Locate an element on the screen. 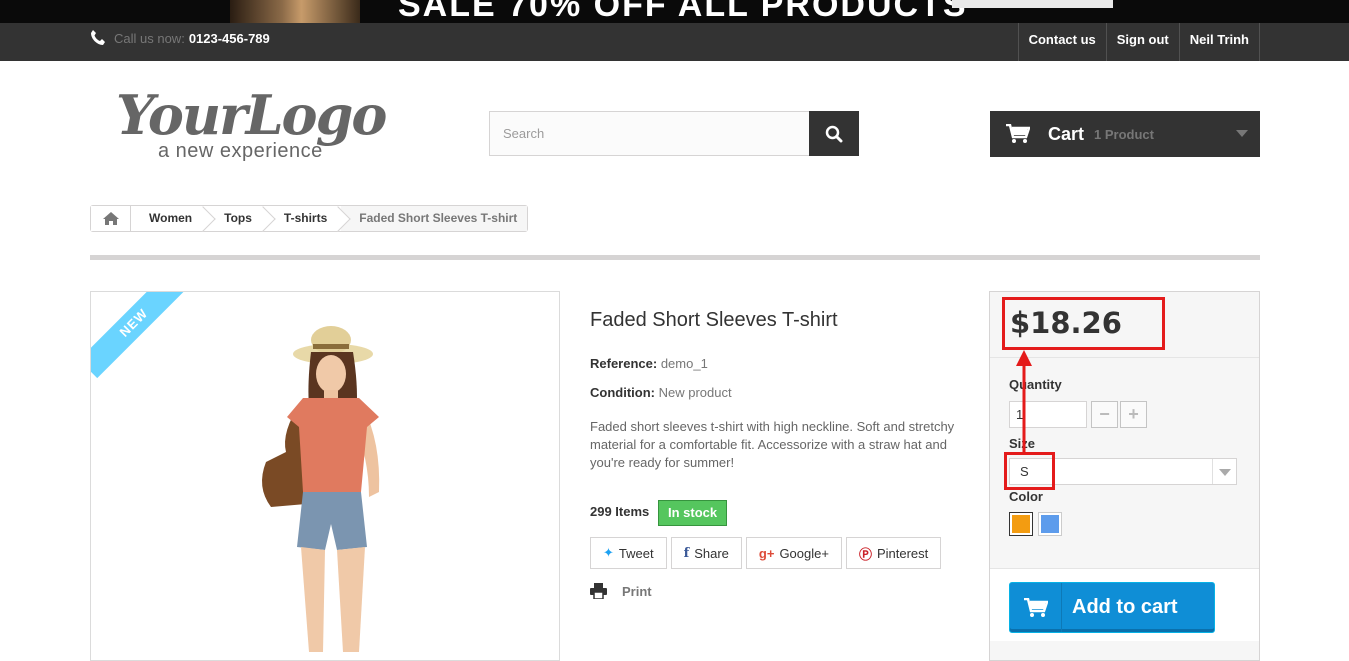  pinterest-label: Pinterest is located at coordinates (902, 553).